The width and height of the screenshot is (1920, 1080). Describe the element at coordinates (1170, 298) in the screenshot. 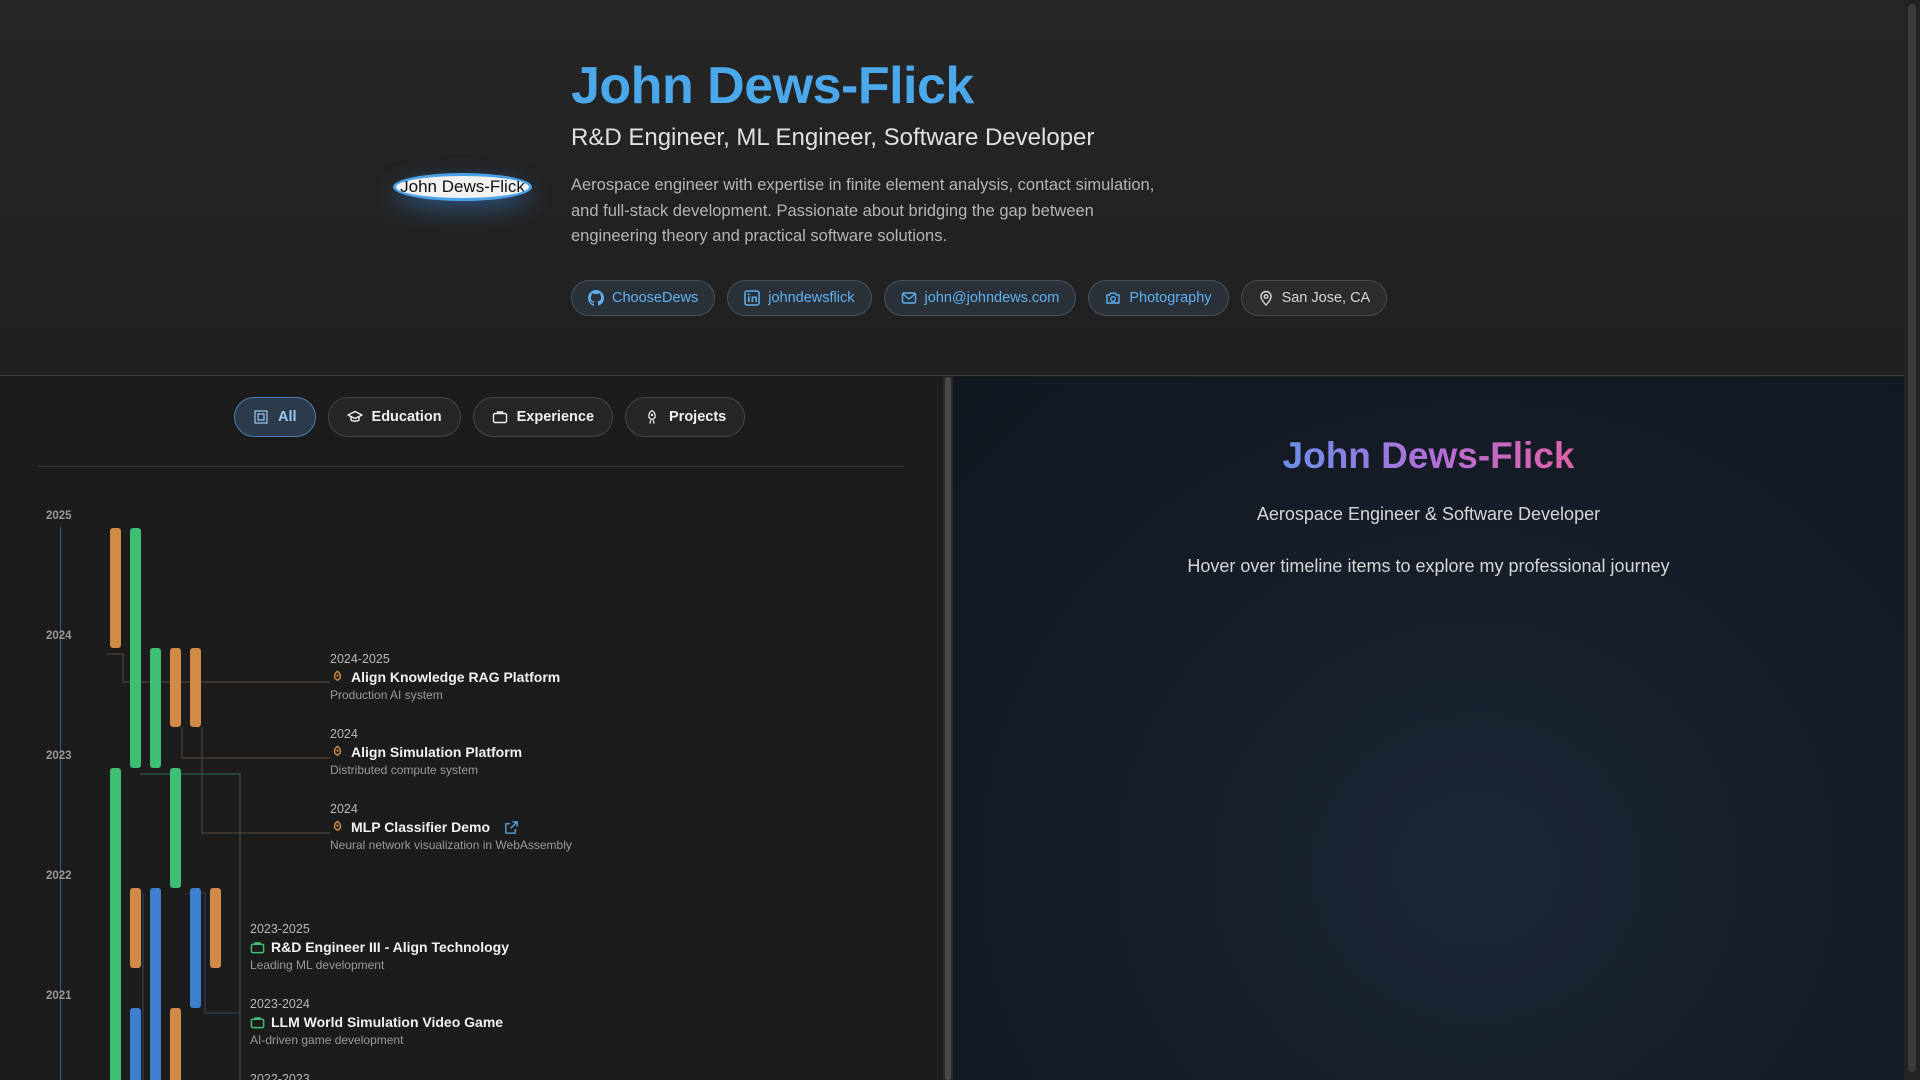

I see `photography-link-label: Photography` at that location.